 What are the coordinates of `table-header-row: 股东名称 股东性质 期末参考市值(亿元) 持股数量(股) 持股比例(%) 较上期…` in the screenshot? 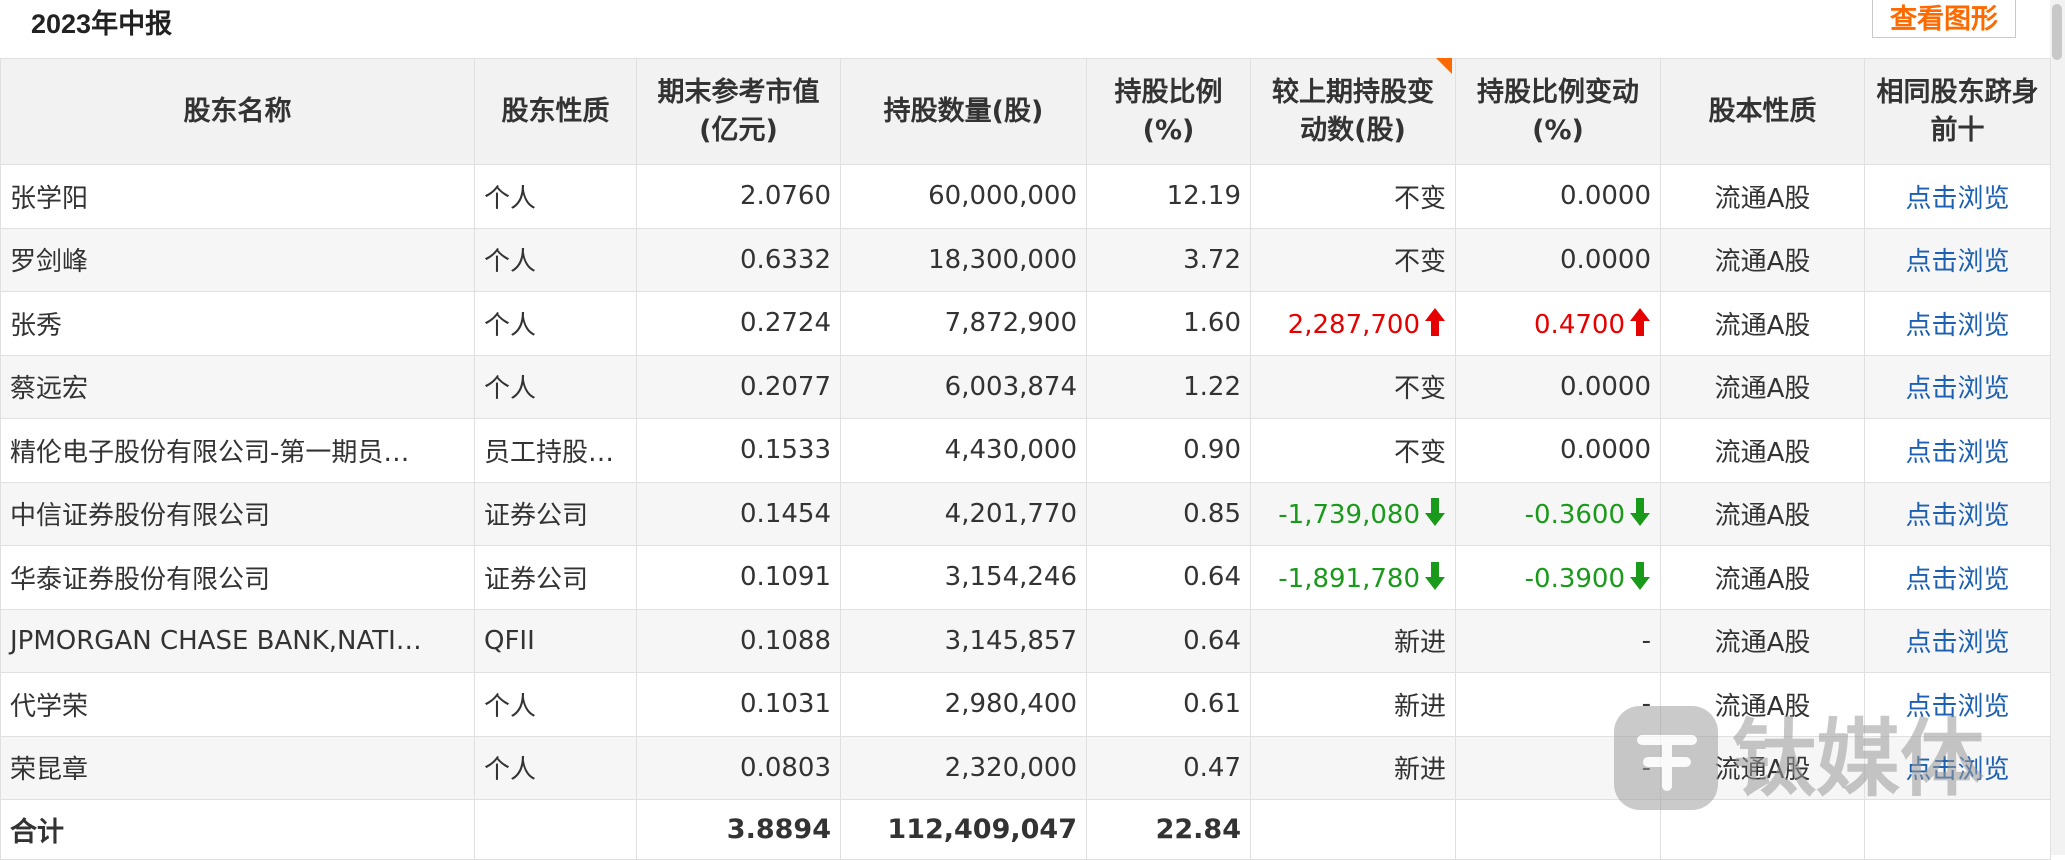 It's located at (1025, 111).